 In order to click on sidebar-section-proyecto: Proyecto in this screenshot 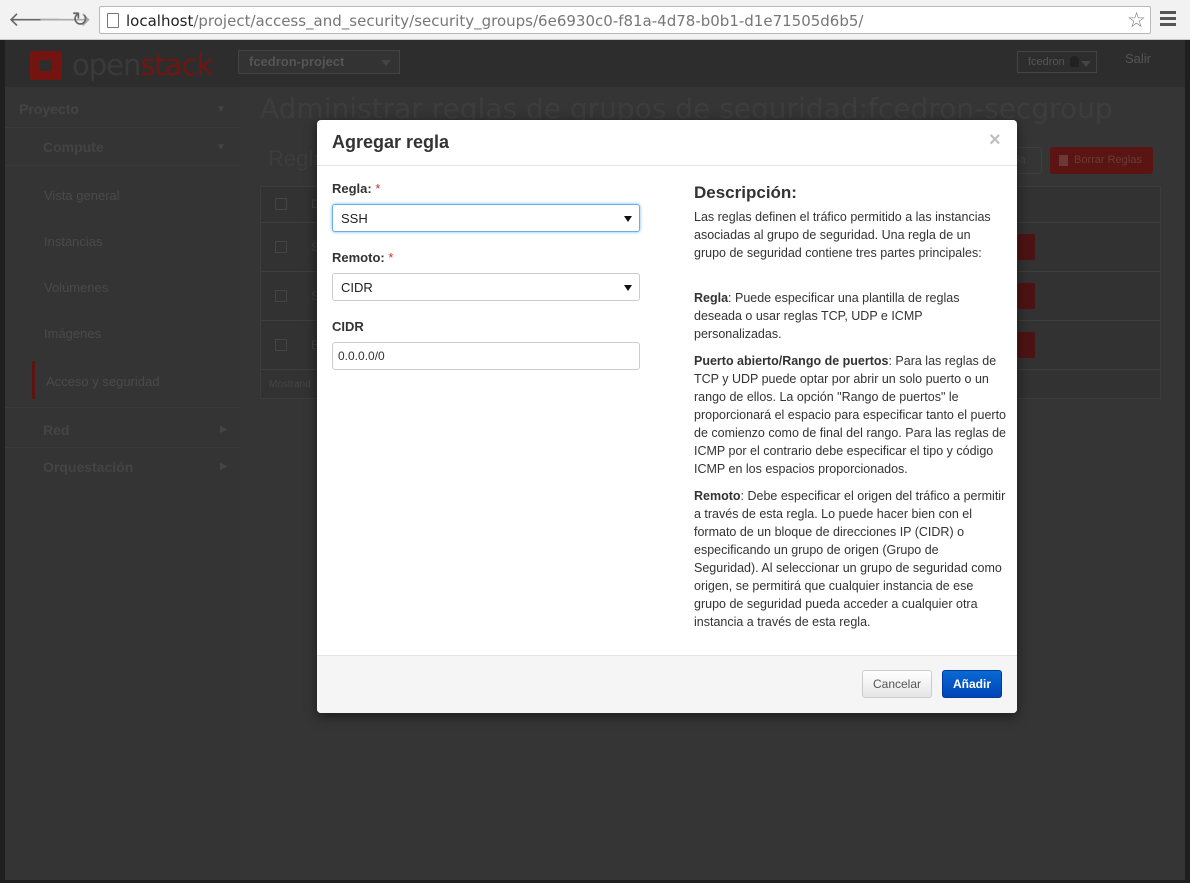, I will do `click(49, 109)`.